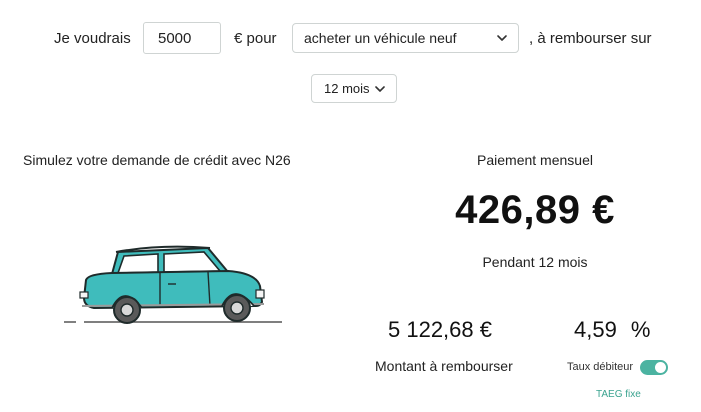 This screenshot has width=701, height=412. Describe the element at coordinates (654, 367) in the screenshot. I see `rate-type-toggle` at that location.